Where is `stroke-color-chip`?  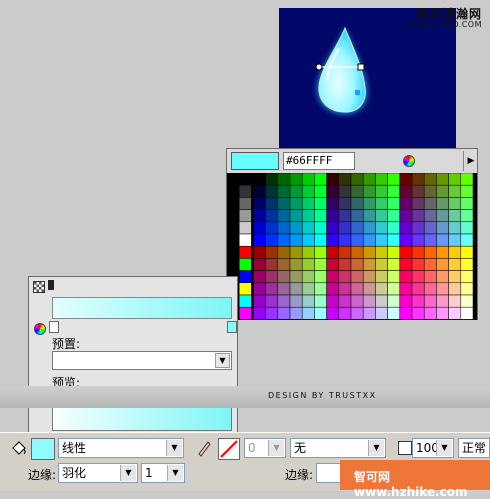
stroke-color-chip is located at coordinates (229, 449).